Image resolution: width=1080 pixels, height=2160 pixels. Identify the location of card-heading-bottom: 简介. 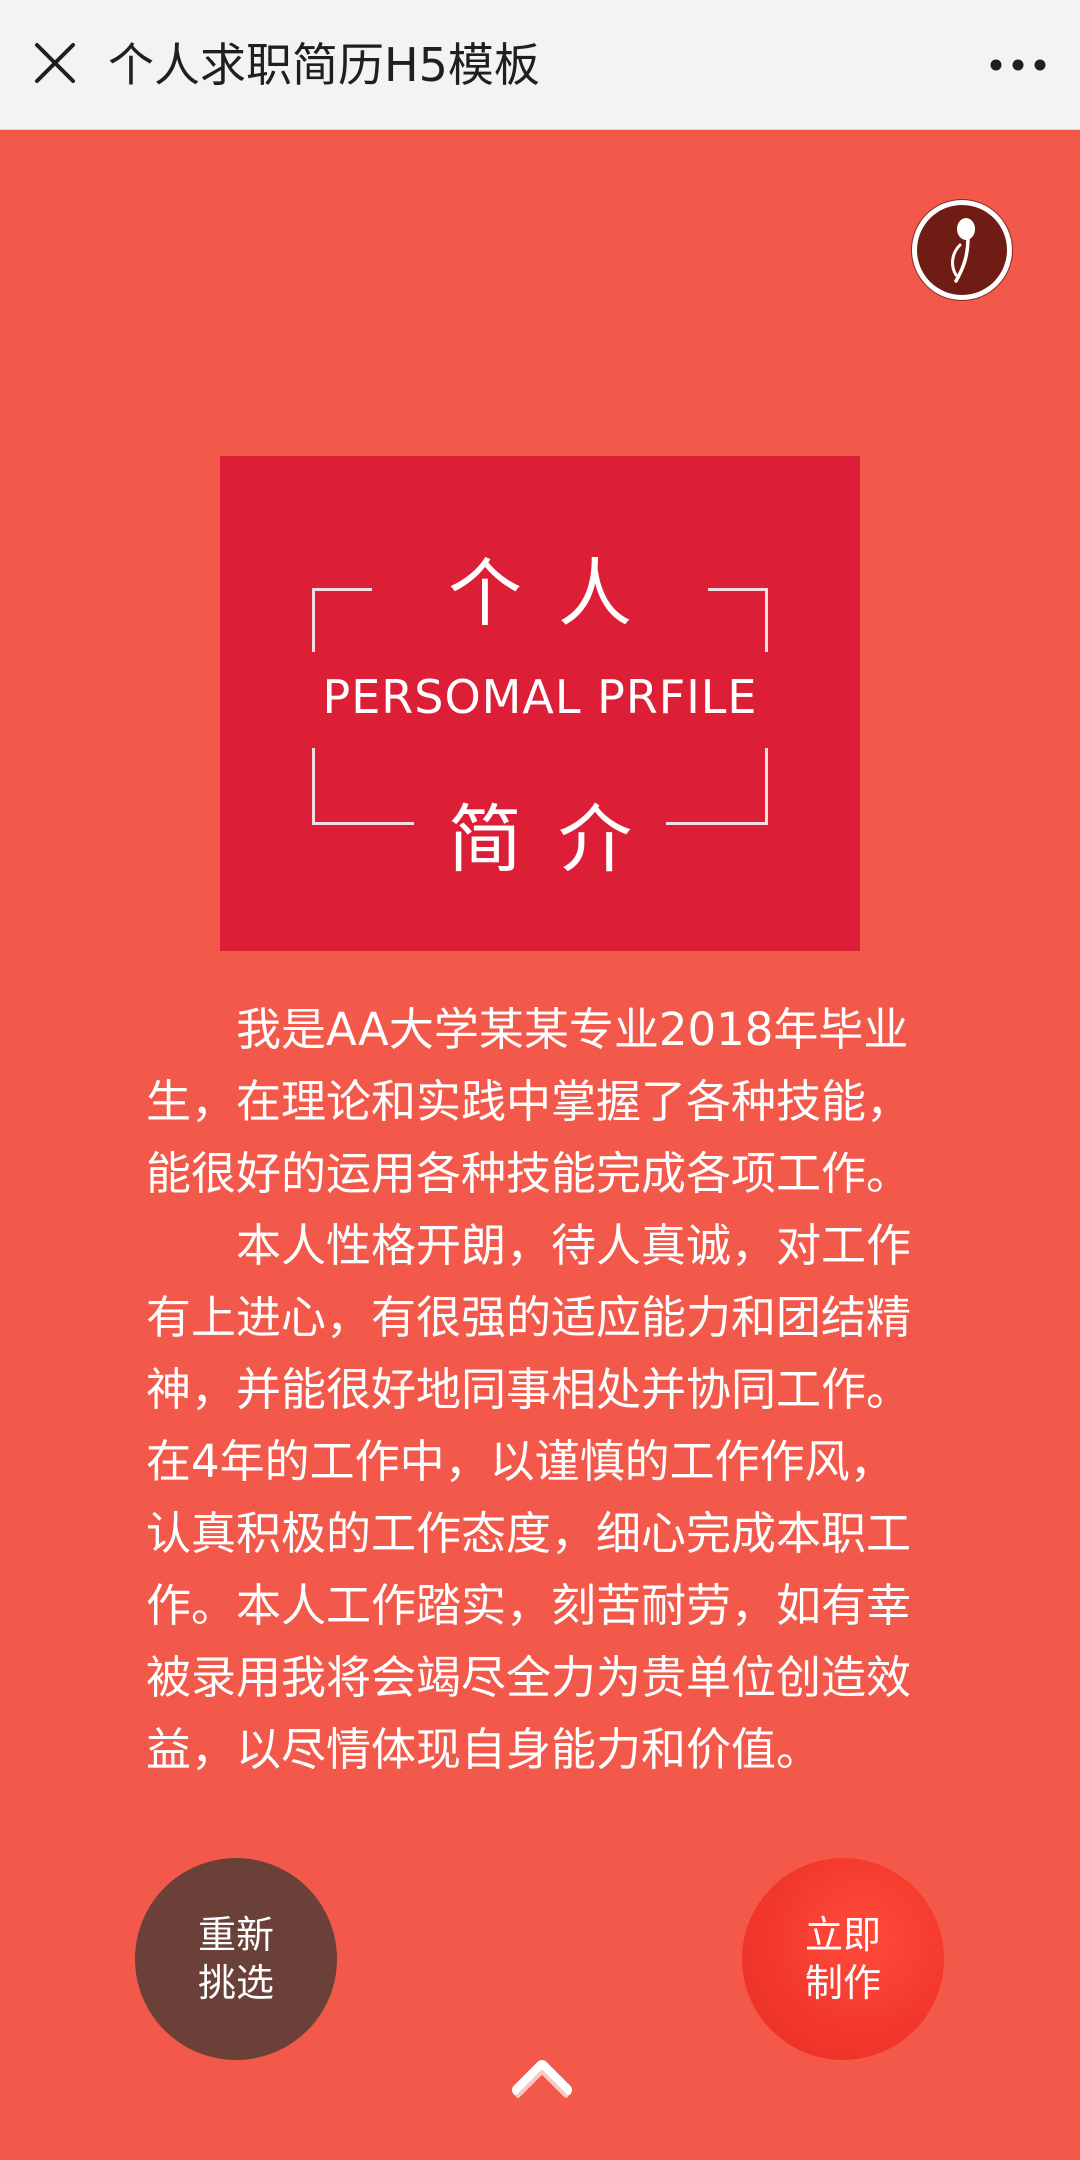
(558, 840).